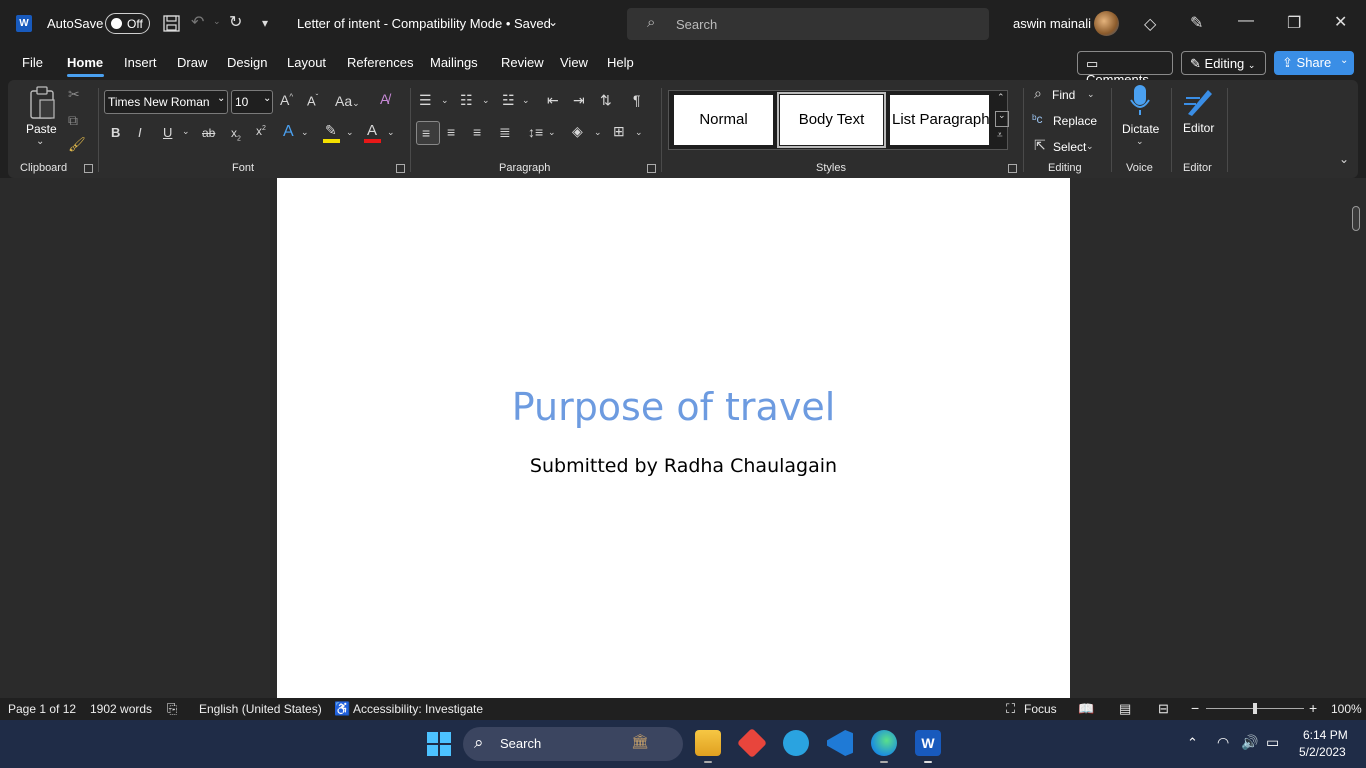 This screenshot has height=768, width=1366. Describe the element at coordinates (43, 103) in the screenshot. I see `paste-icon` at that location.